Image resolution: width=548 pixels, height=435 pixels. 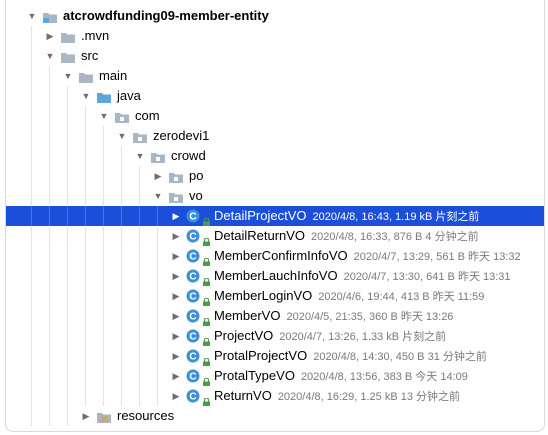 I want to click on tree-node-resources: ▶ resources, so click(x=275, y=416).